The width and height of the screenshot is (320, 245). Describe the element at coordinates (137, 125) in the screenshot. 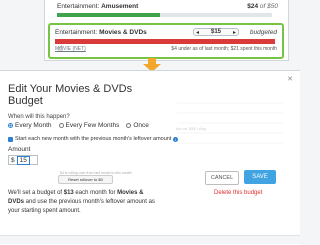

I see `radio-once: Once` at that location.